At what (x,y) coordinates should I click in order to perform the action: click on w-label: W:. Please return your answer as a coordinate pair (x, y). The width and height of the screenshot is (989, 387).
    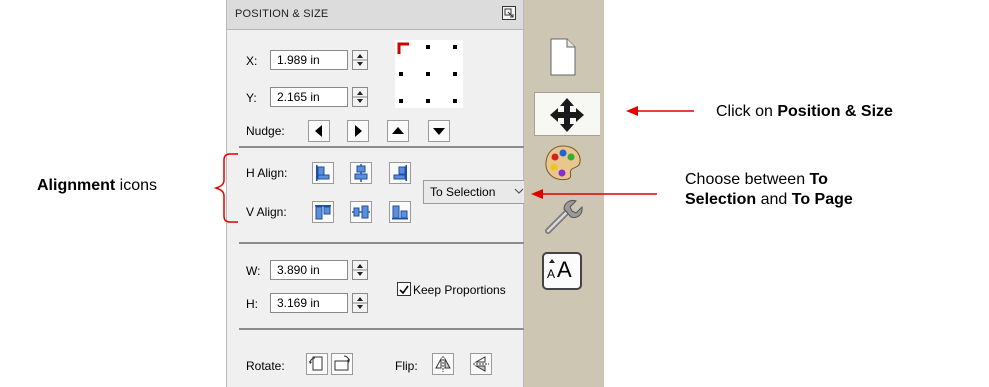
    Looking at the image, I should click on (253, 271).